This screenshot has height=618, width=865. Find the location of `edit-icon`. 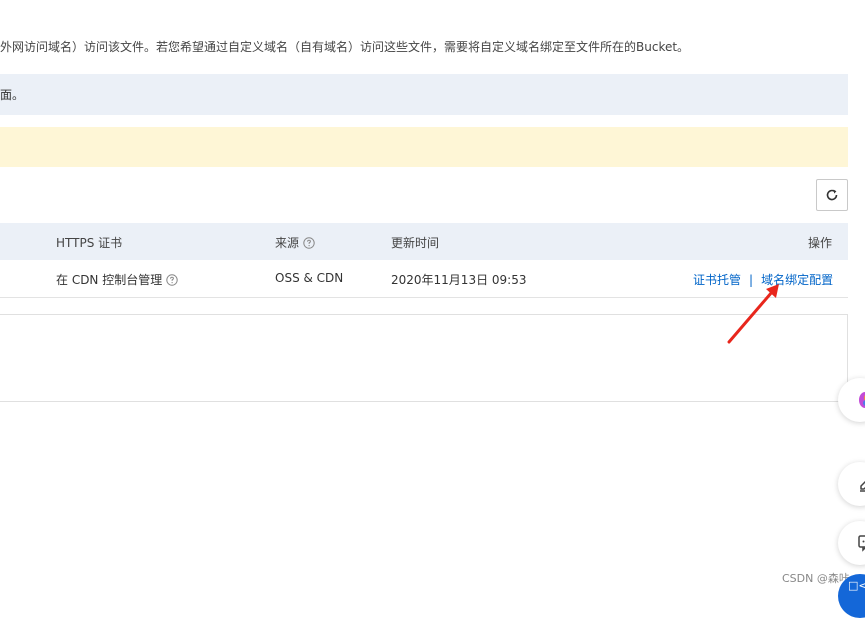

edit-icon is located at coordinates (862, 486).